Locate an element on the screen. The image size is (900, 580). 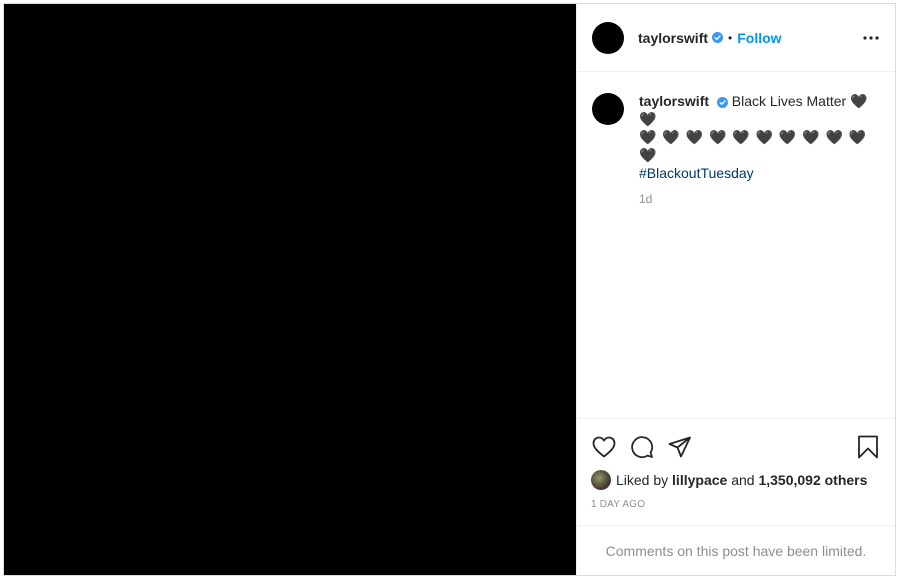
liker-username: lillypace is located at coordinates (699, 480).